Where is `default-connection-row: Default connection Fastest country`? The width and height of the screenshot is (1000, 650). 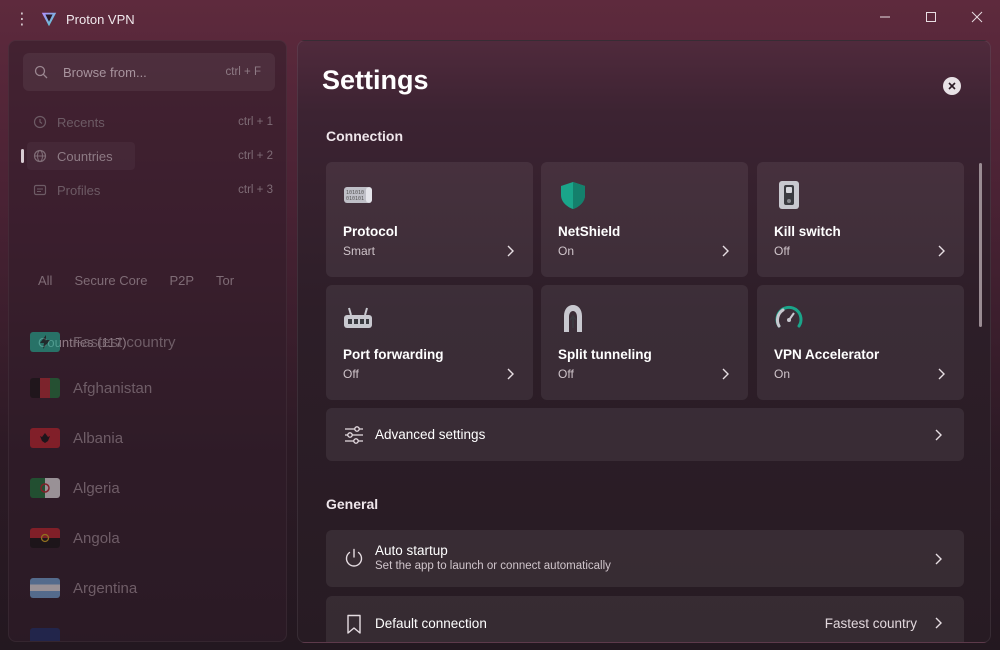 default-connection-row: Default connection Fastest country is located at coordinates (645, 619).